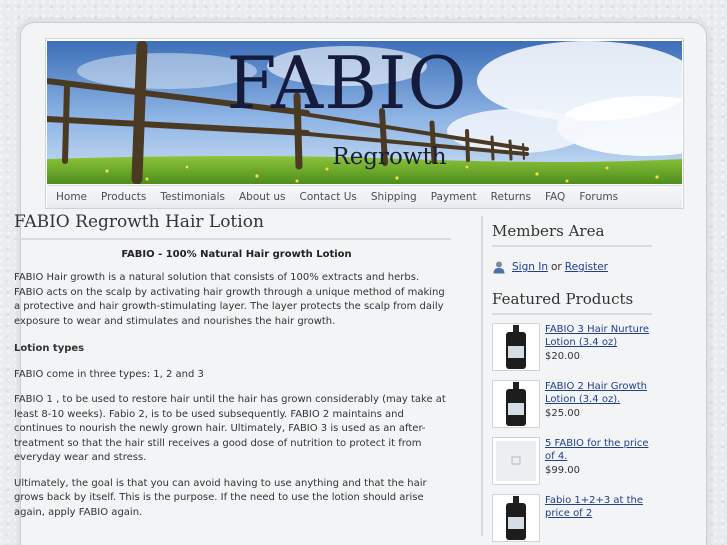 The height and width of the screenshot is (545, 727). I want to click on page-title: FABIO Regrowth Hair Lotion, so click(232, 226).